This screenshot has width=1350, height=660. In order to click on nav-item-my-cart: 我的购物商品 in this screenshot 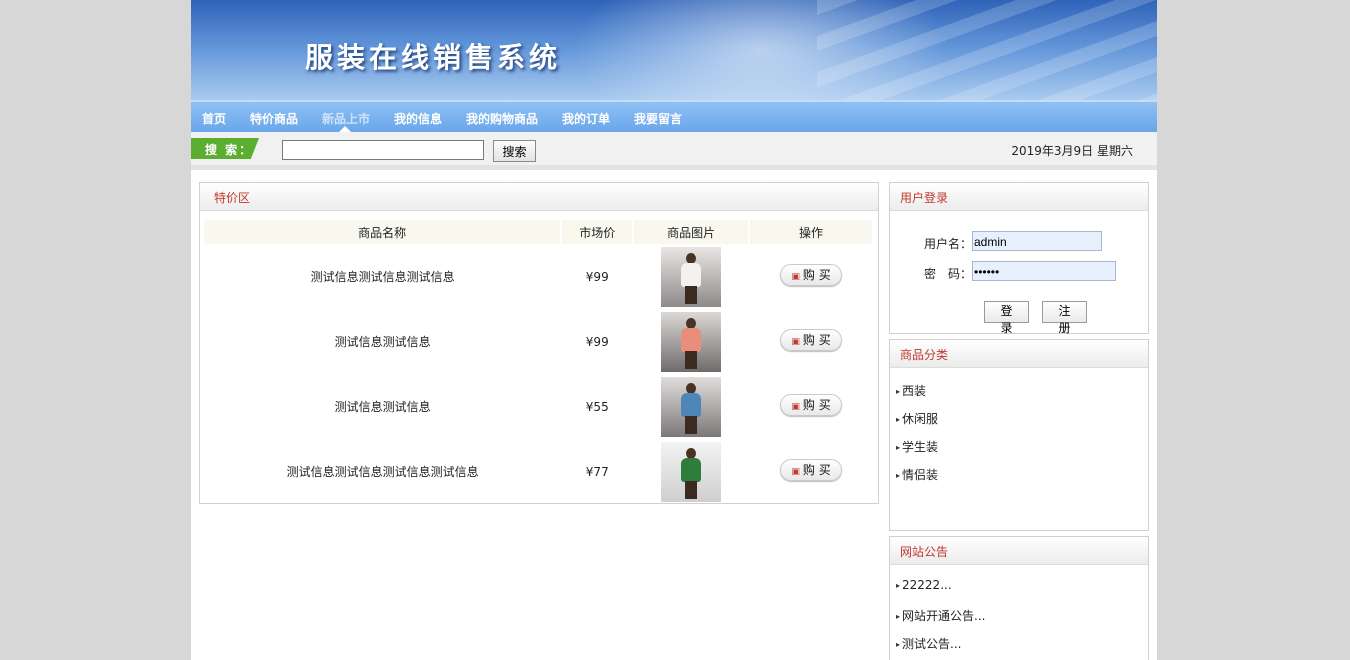, I will do `click(502, 118)`.